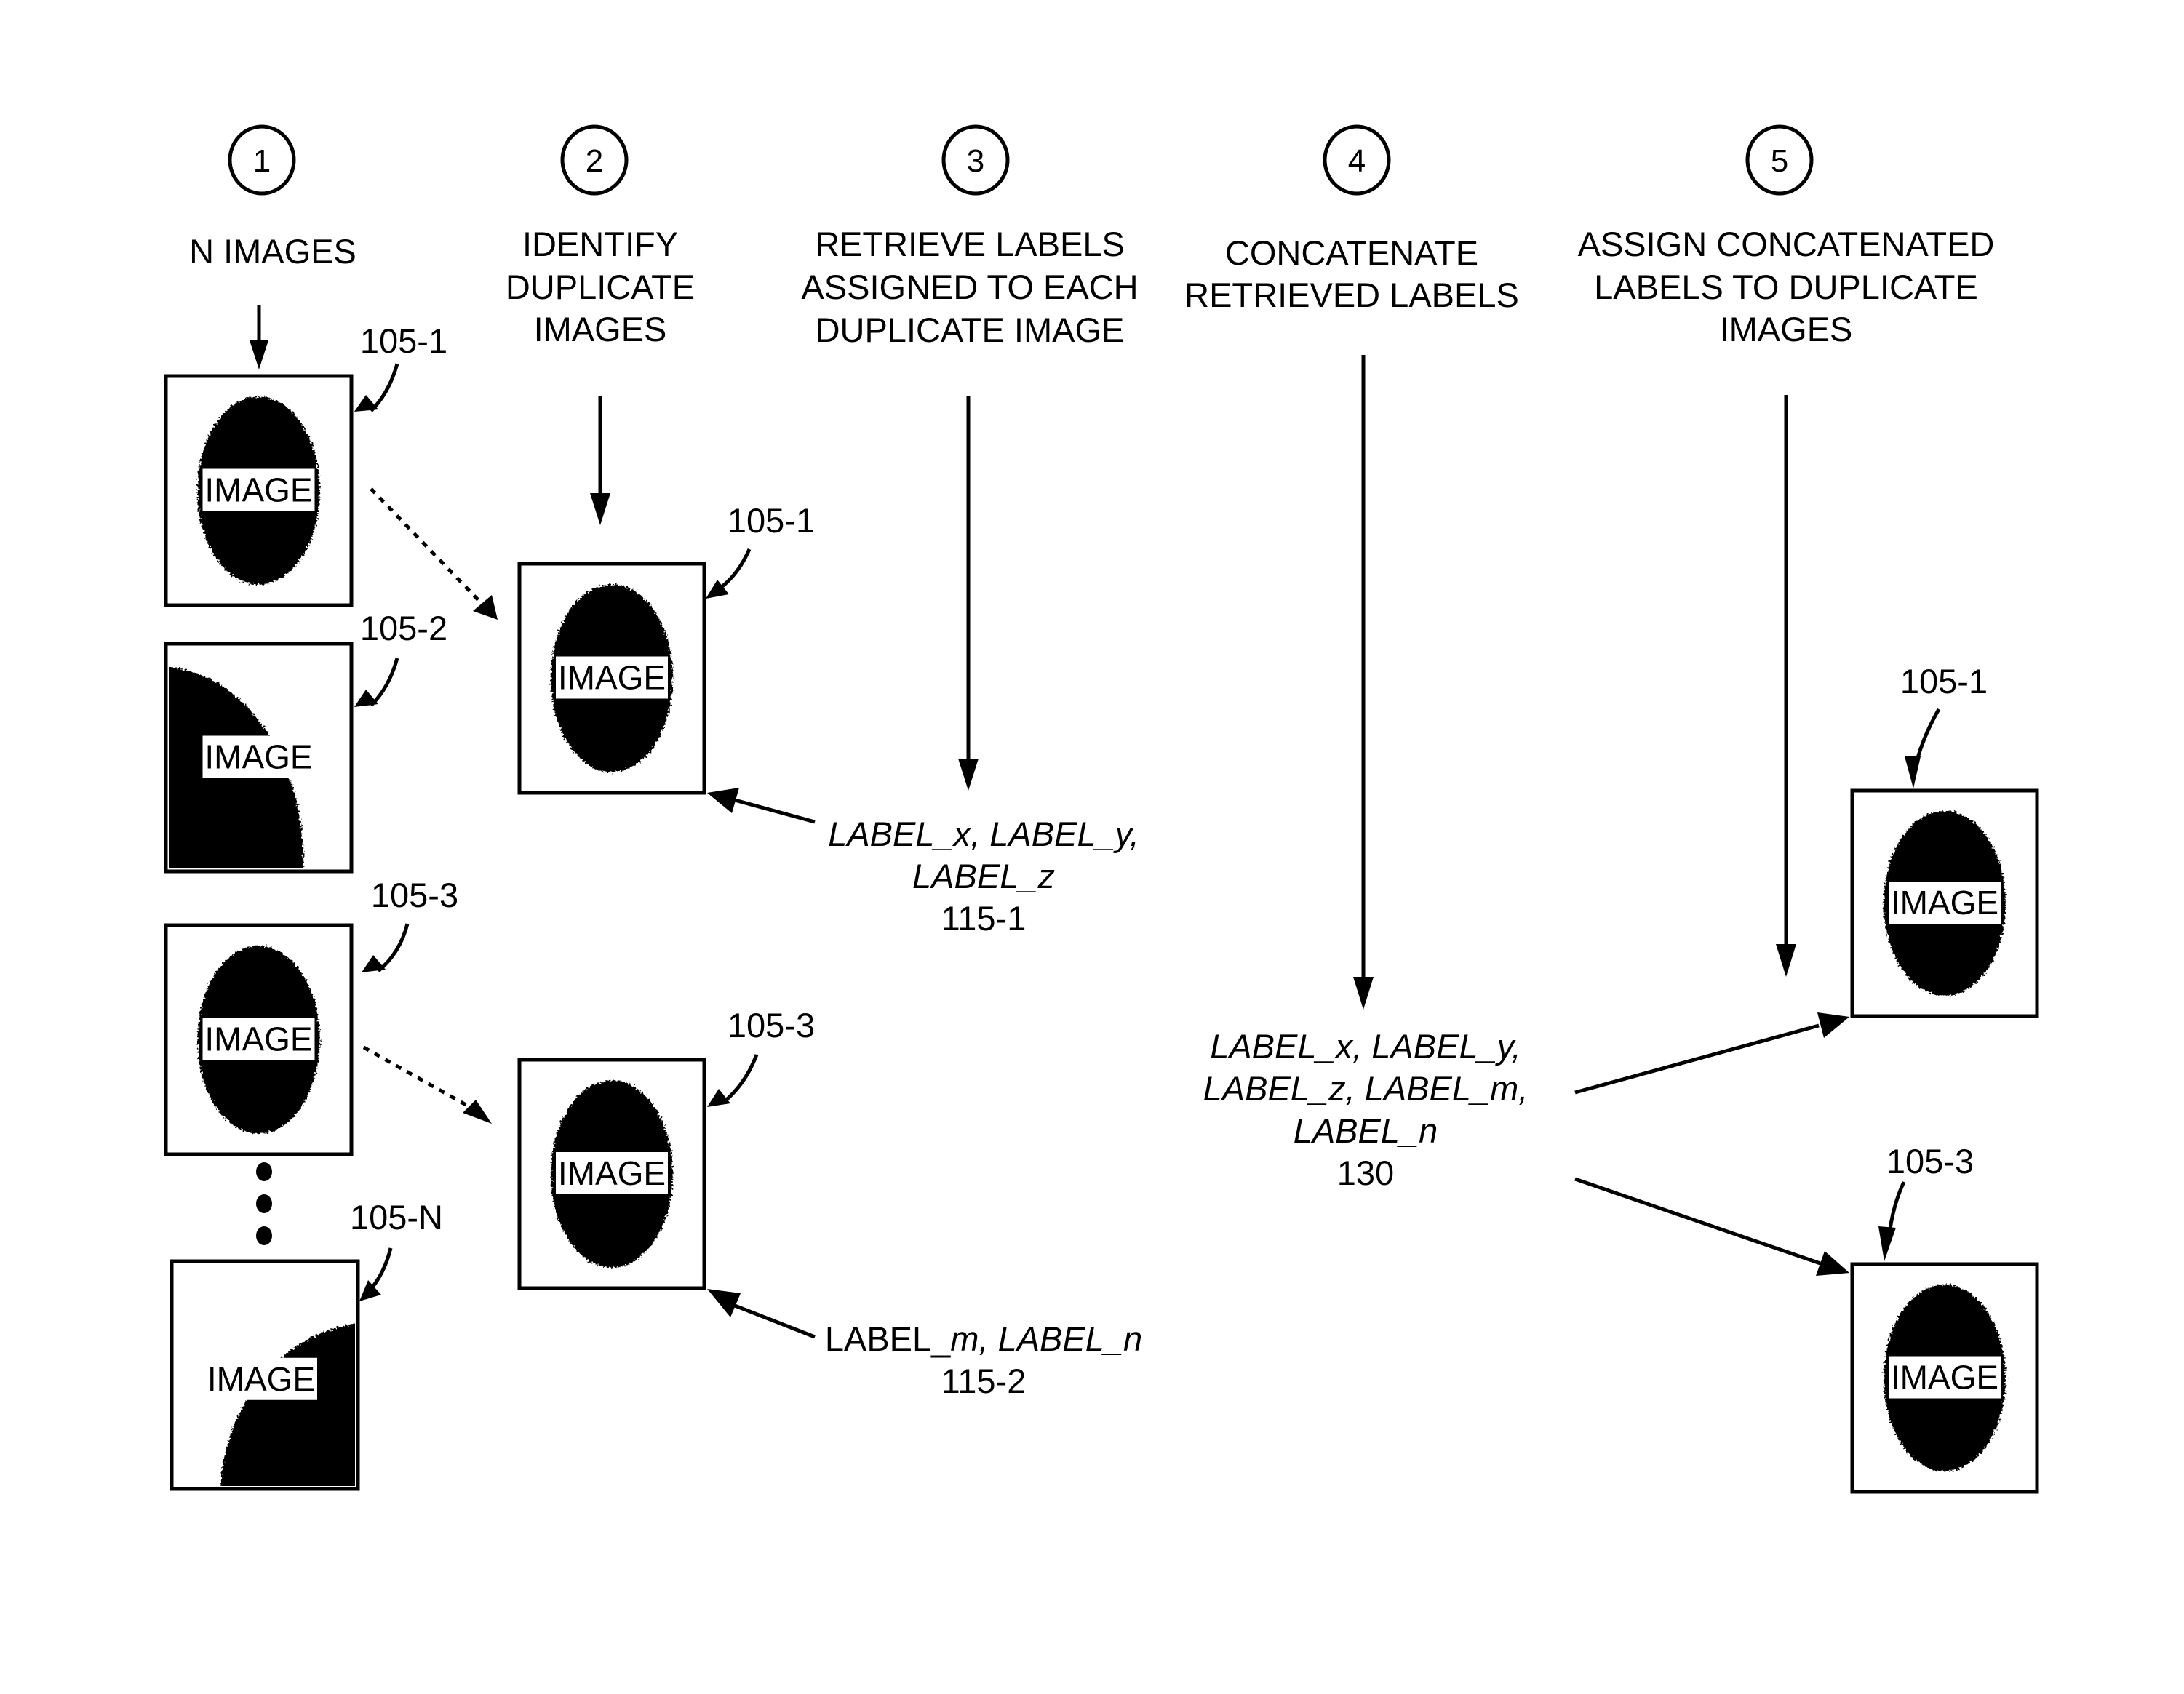 Image resolution: width=2184 pixels, height=1694 pixels. I want to click on input-image-105-3: IMAGE, so click(259, 1040).